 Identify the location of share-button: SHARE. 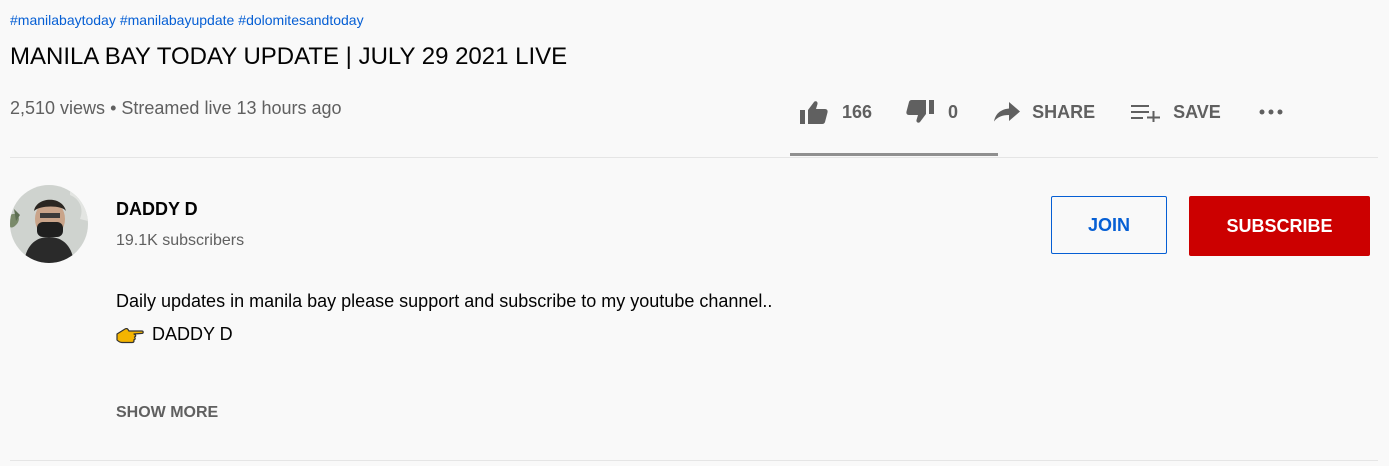
(1044, 112).